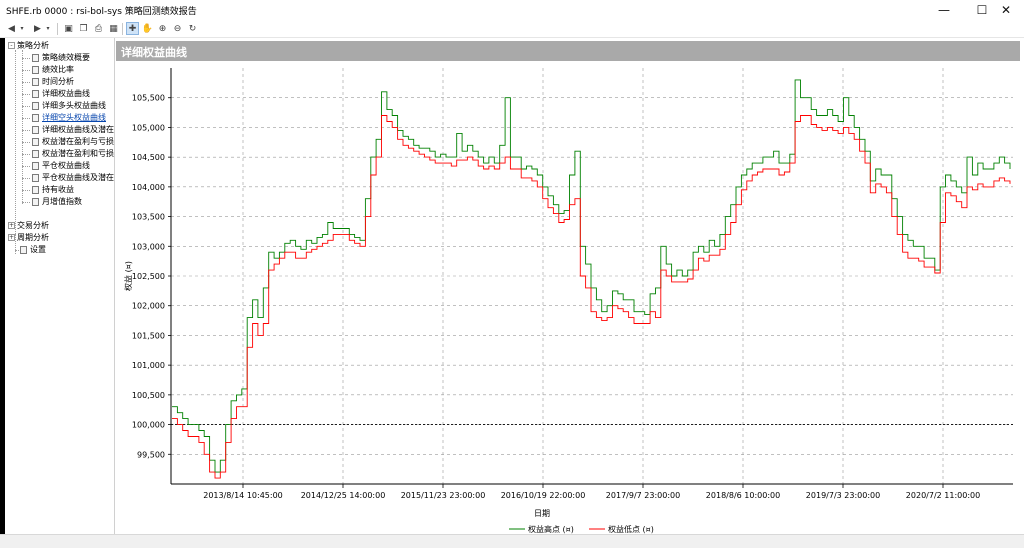  Describe the element at coordinates (154, 52) in the screenshot. I see `panel-title: 详细权益曲线` at that location.